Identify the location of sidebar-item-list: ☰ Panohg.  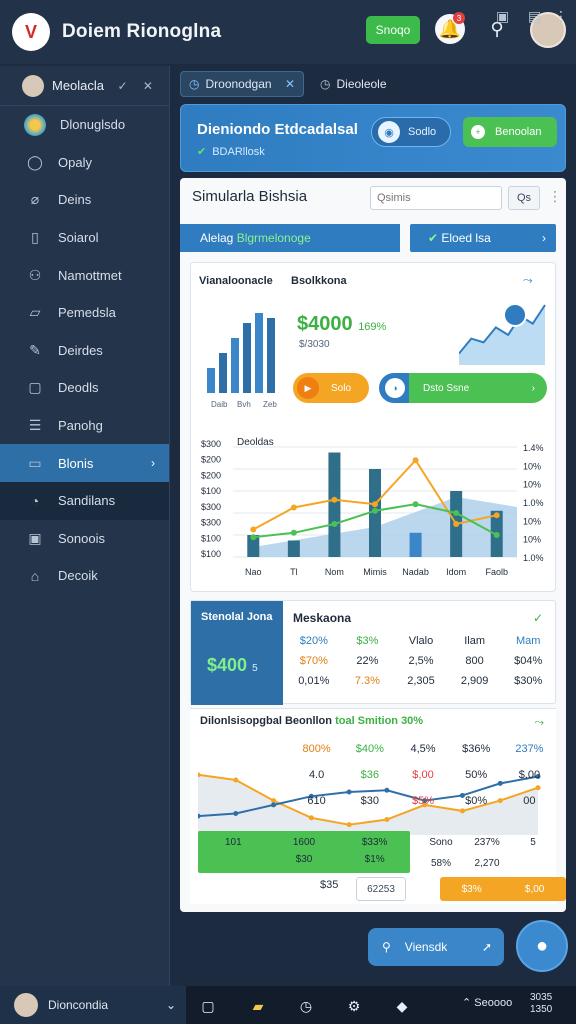
(84, 426).